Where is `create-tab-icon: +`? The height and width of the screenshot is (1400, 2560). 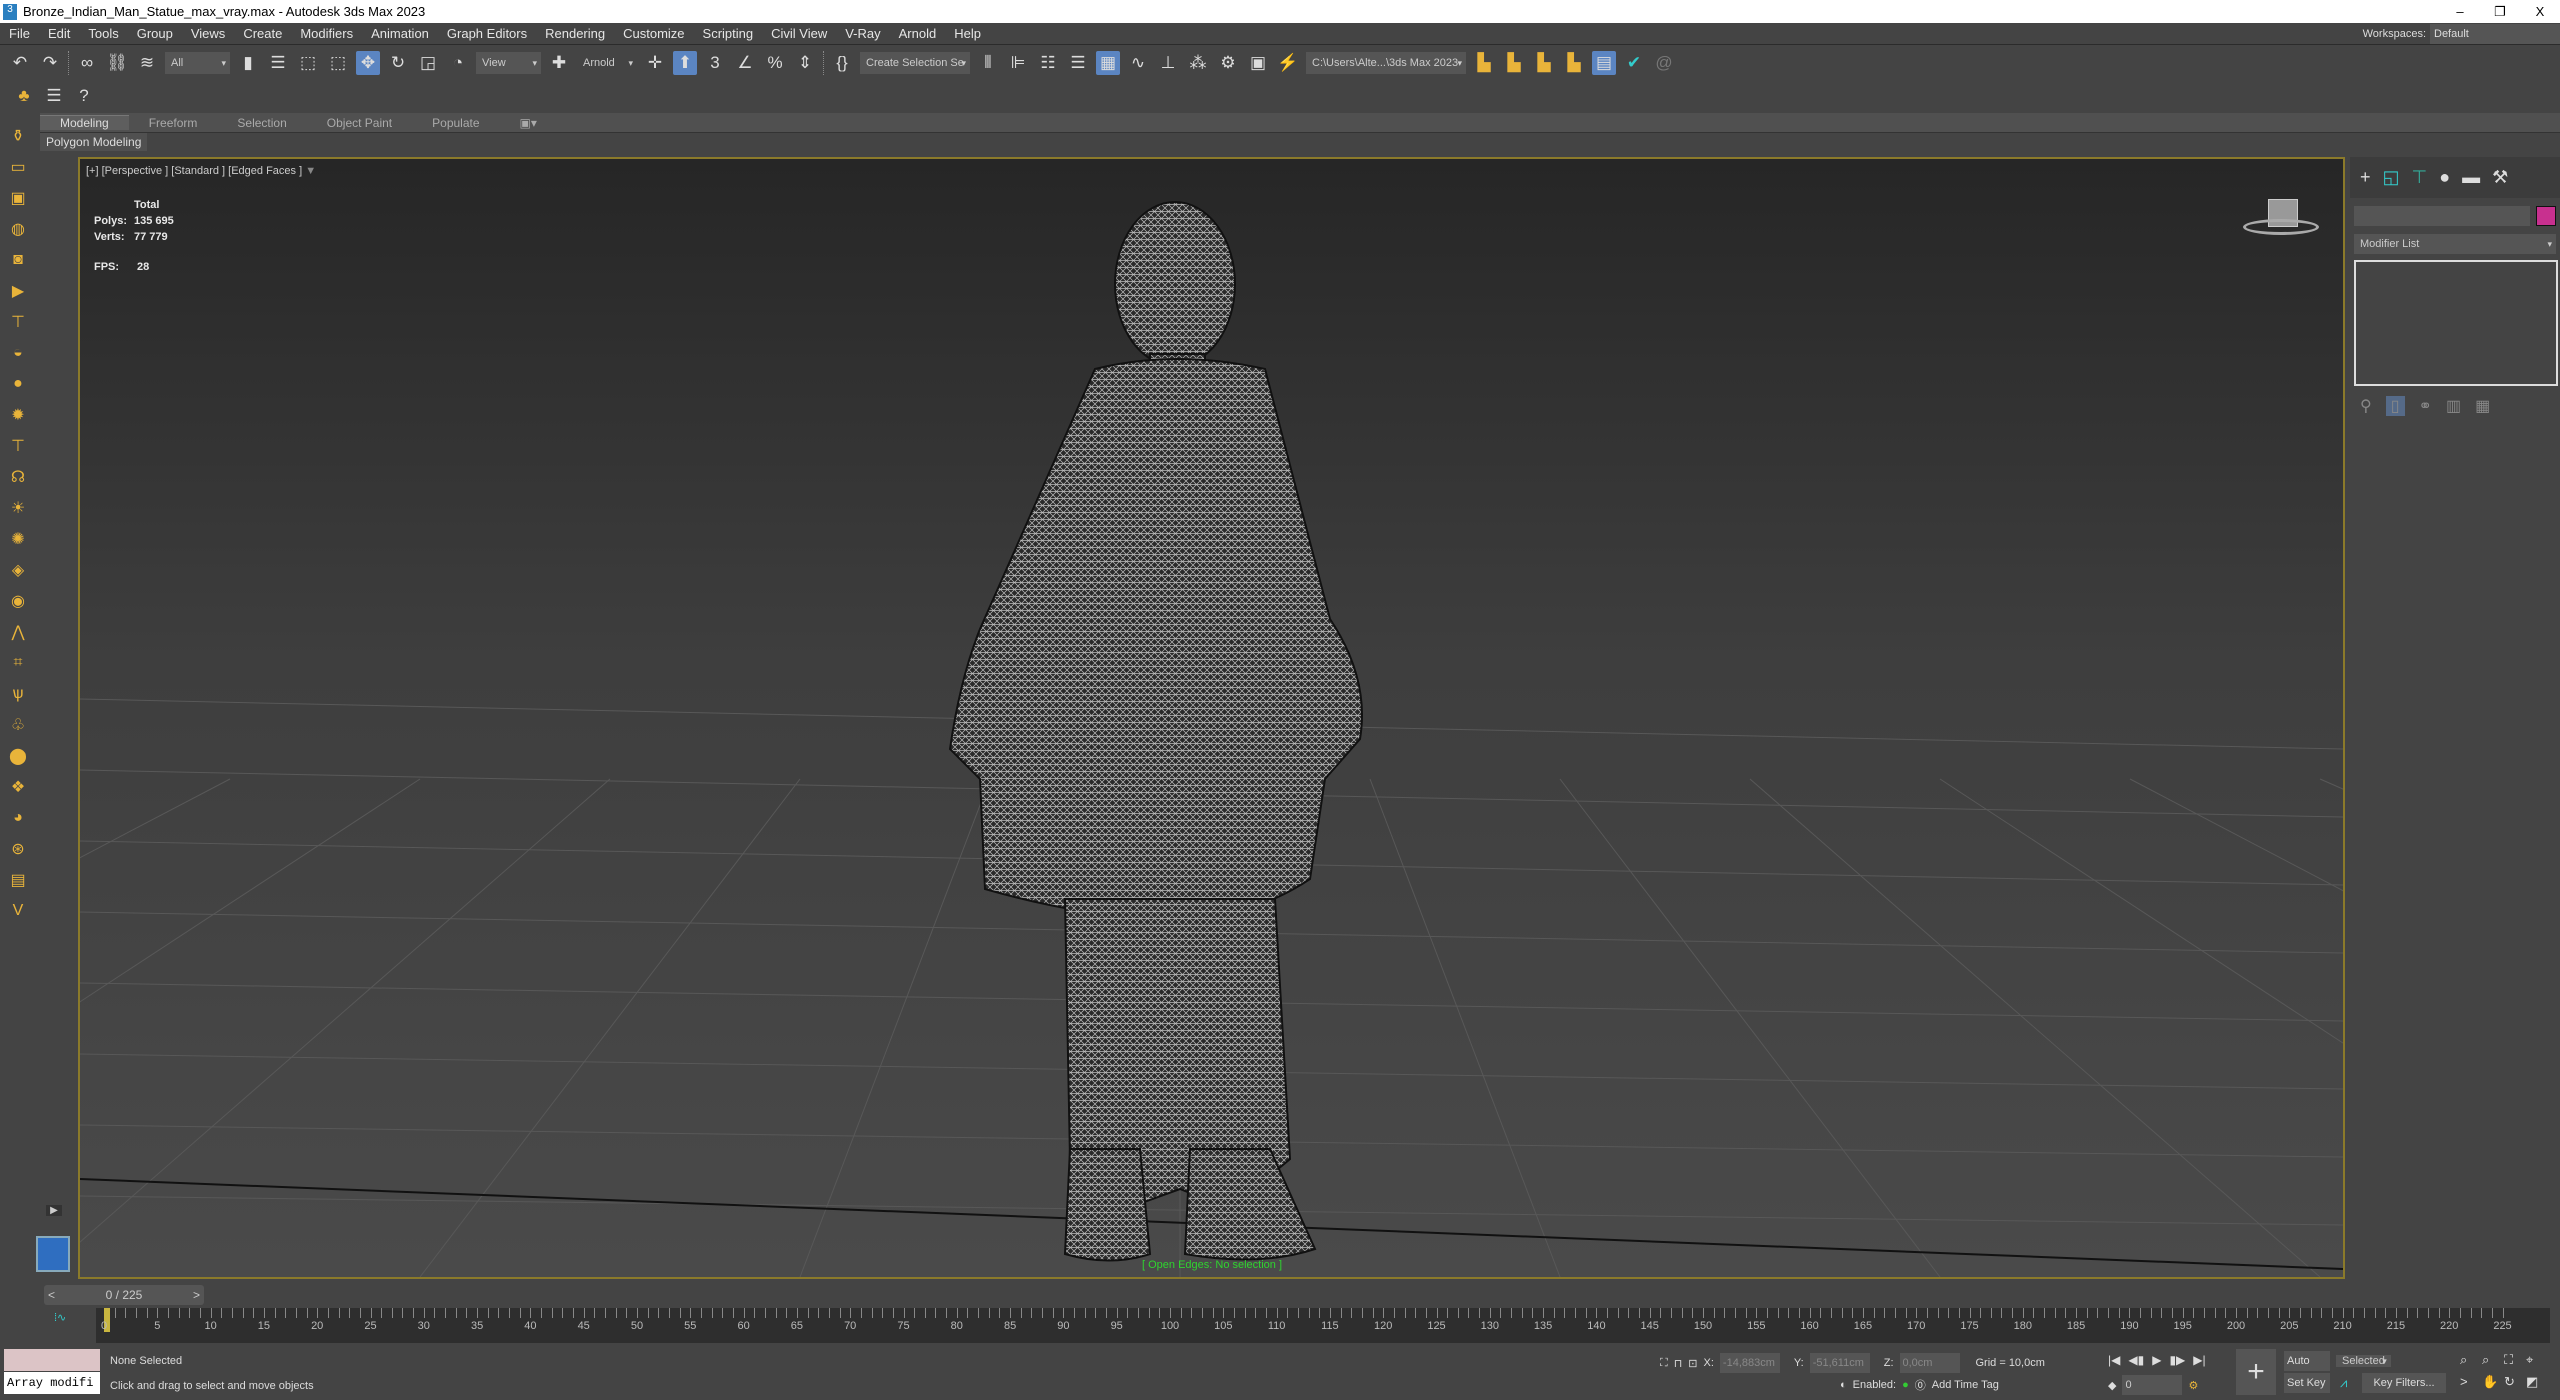 create-tab-icon: + is located at coordinates (2365, 177).